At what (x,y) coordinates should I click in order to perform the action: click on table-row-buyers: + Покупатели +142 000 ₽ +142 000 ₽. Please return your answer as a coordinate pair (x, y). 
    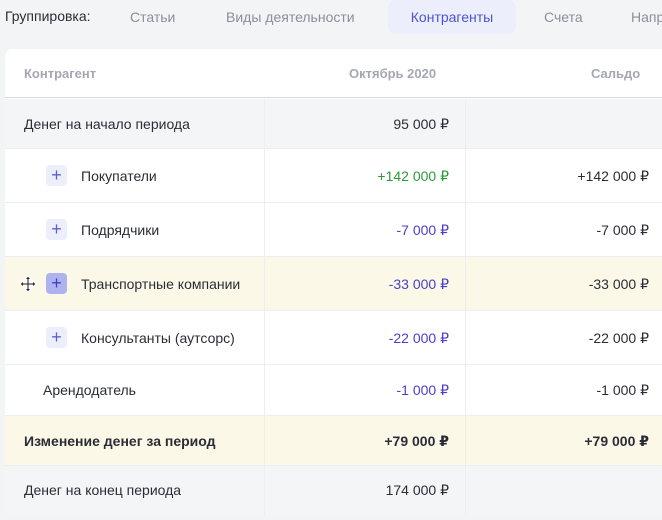
    Looking at the image, I should click on (333, 176).